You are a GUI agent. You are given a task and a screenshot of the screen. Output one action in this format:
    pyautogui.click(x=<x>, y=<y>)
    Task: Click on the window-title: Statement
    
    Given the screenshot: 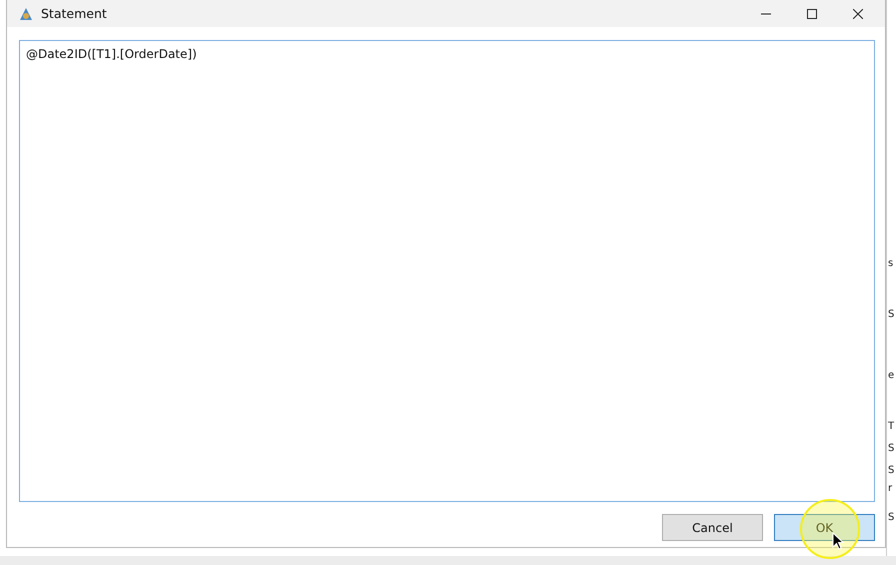 What is the action you would take?
    pyautogui.click(x=74, y=13)
    